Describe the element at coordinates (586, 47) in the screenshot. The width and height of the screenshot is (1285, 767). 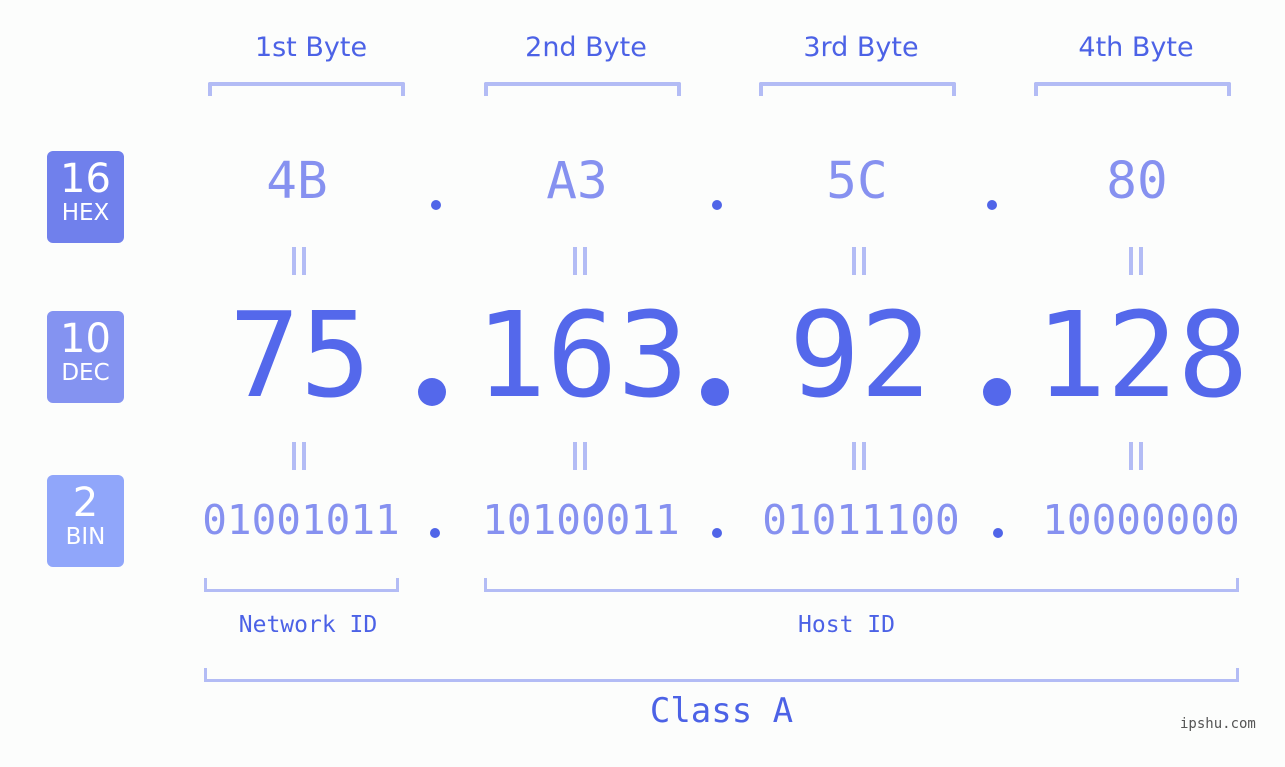
I see `byte-title-2: 2nd Byte` at that location.